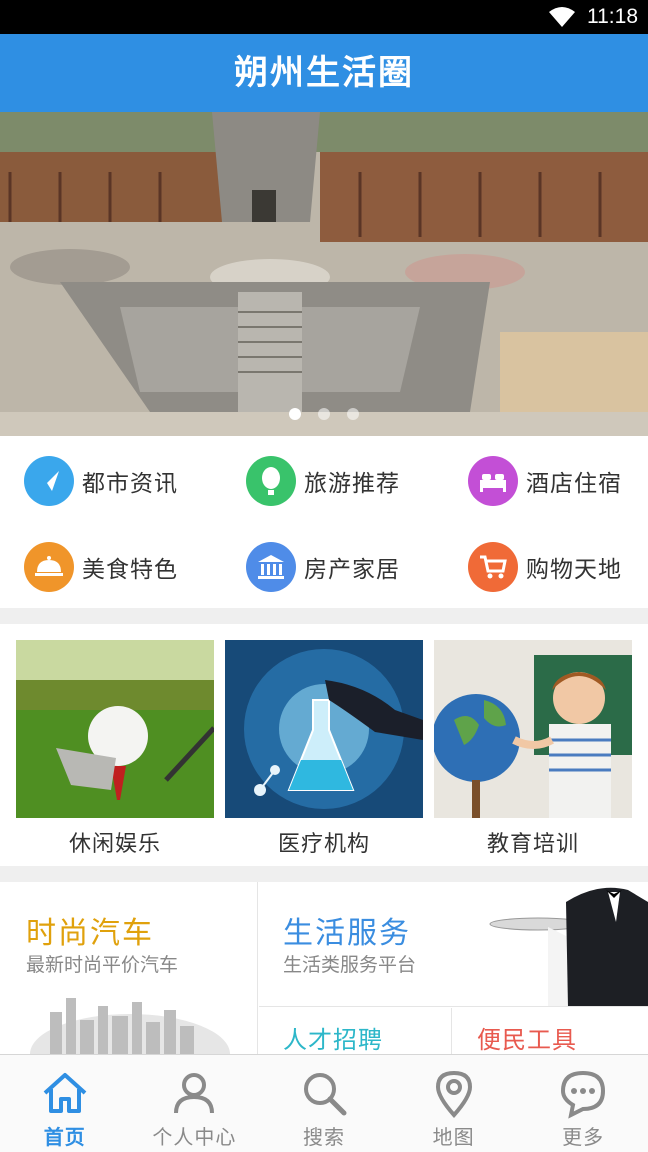  What do you see at coordinates (130, 1026) in the screenshot?
I see `city-skyline-illustration` at bounding box center [130, 1026].